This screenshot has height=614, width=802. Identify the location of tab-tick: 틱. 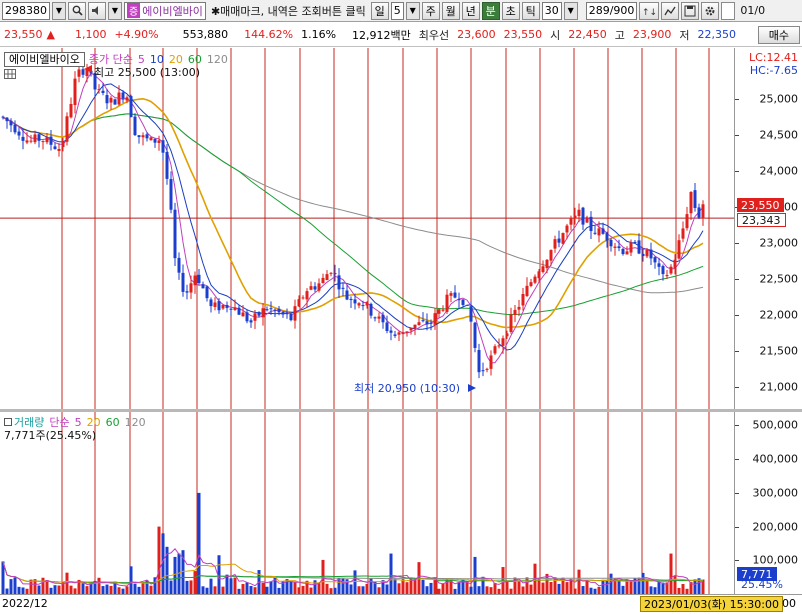
(530, 10).